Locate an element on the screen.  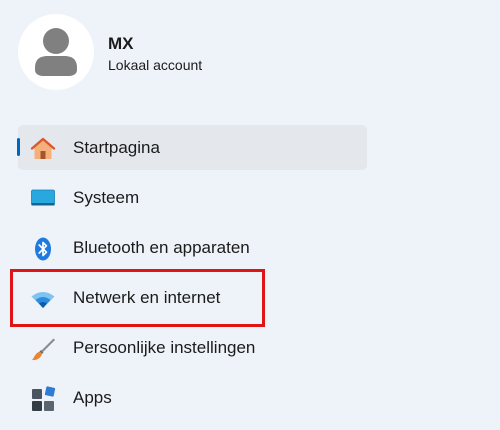
system-icon is located at coordinates (43, 197).